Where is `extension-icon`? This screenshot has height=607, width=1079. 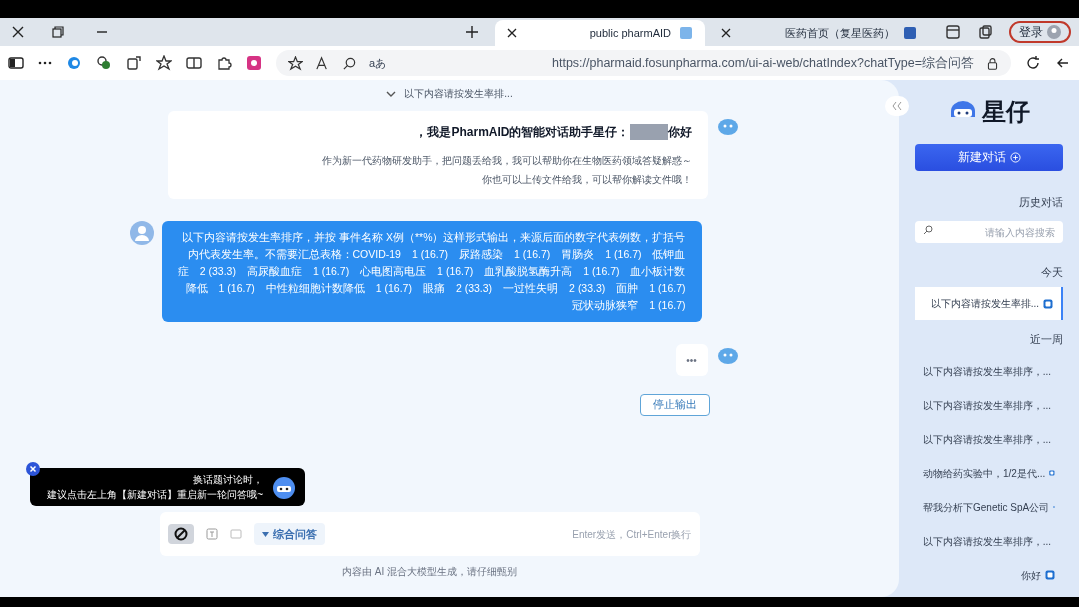 extension-icon is located at coordinates (254, 63).